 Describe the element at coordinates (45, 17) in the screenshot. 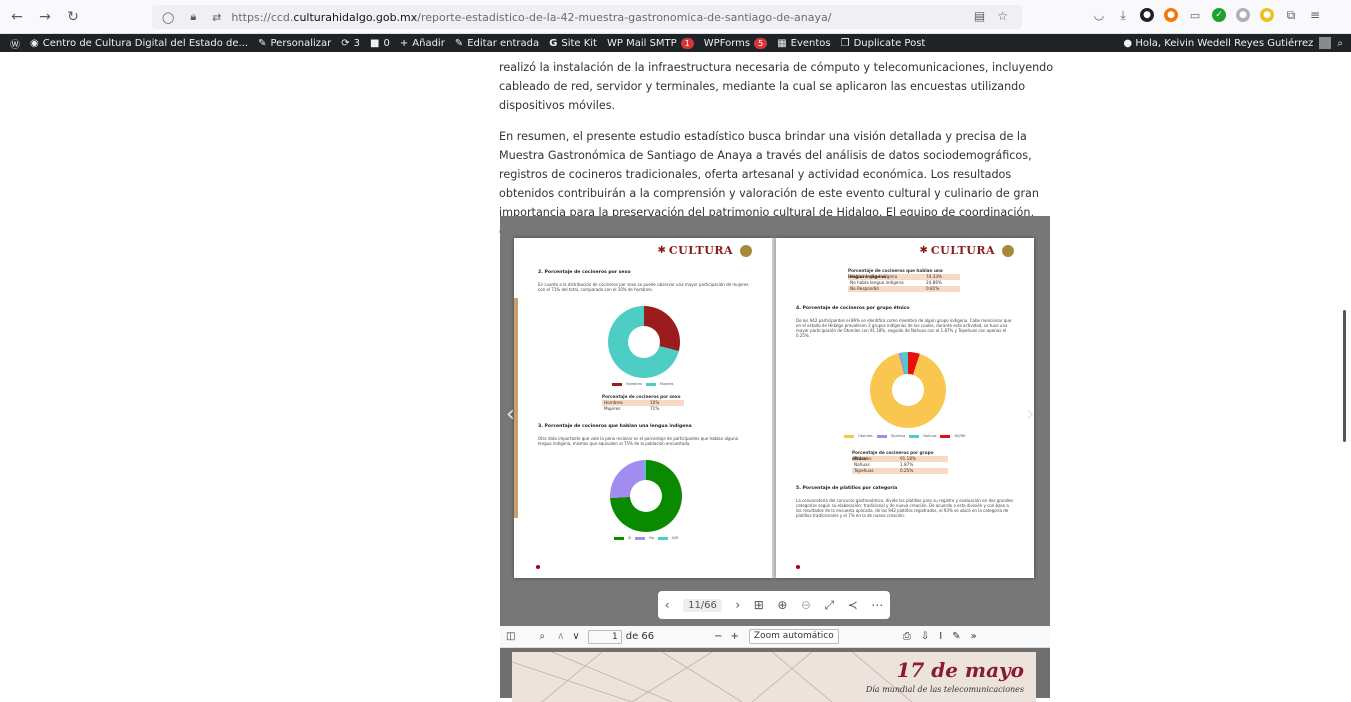

I see `forward-icon: →` at that location.